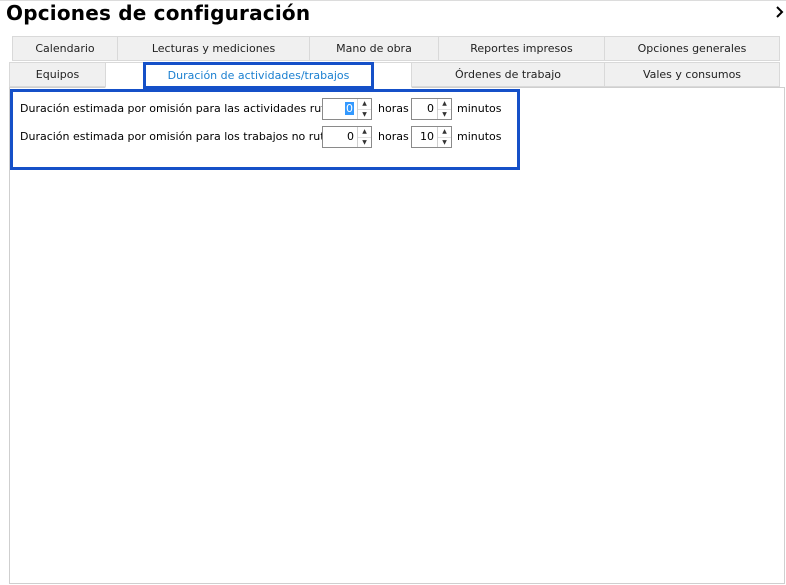 The height and width of the screenshot is (585, 786). I want to click on tab-duracion-actividades-trabajos: Duración de actividades/trabajos, so click(258, 75).